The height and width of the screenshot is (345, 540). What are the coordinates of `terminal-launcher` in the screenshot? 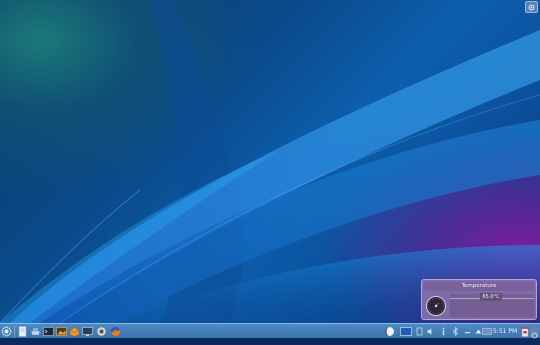 It's located at (48, 331).